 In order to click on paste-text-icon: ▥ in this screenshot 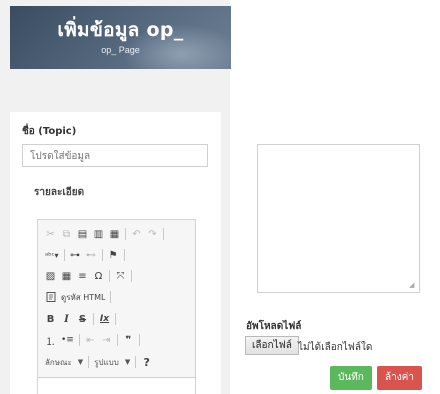, I will do `click(98, 234)`.